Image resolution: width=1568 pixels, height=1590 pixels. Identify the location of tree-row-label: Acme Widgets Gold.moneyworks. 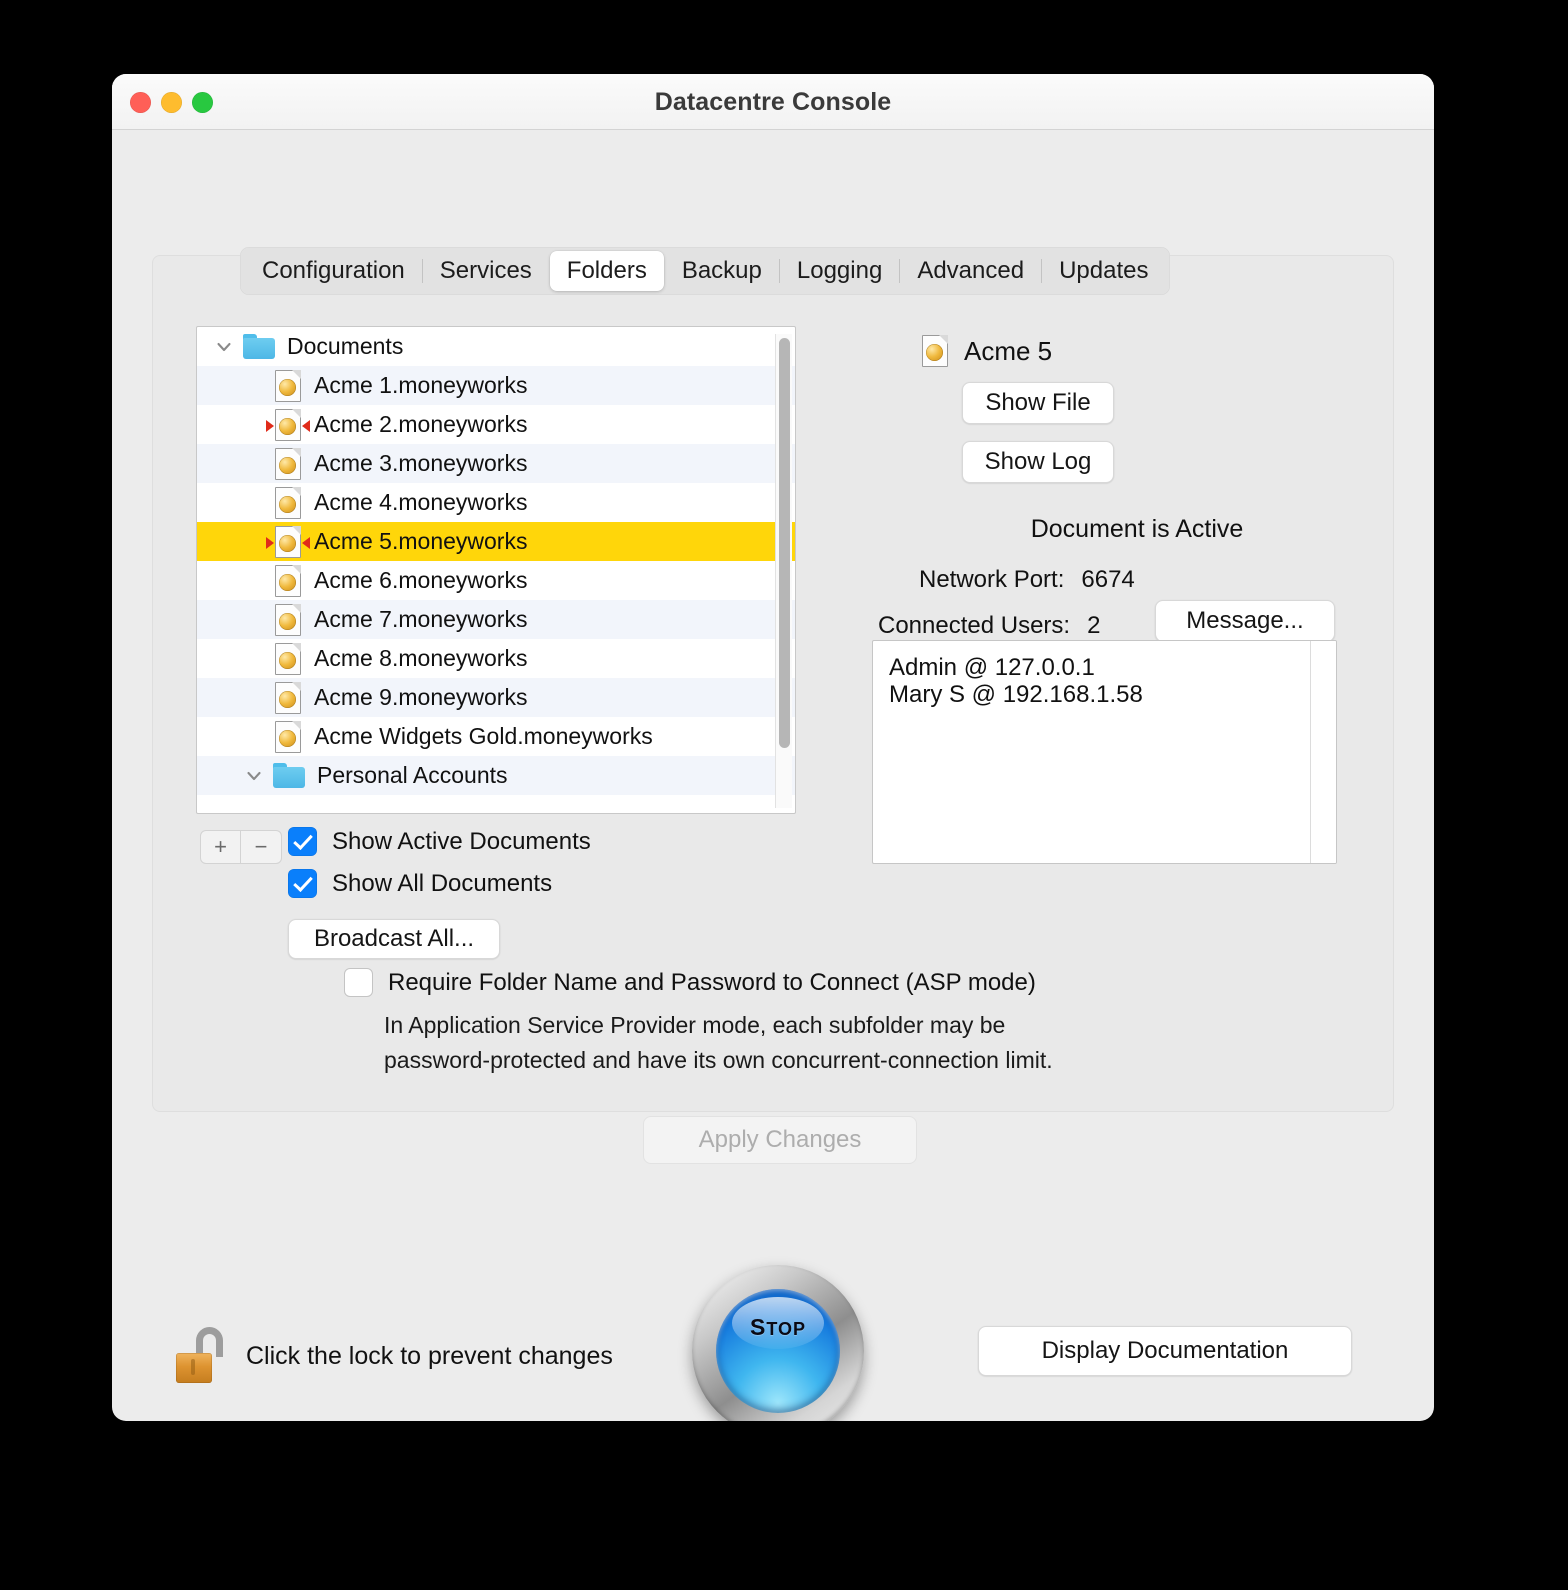
(483, 736).